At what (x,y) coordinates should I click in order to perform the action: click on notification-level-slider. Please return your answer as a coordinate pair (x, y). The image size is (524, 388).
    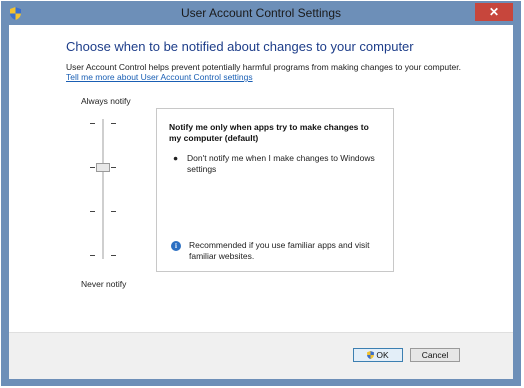
    Looking at the image, I should click on (104, 189).